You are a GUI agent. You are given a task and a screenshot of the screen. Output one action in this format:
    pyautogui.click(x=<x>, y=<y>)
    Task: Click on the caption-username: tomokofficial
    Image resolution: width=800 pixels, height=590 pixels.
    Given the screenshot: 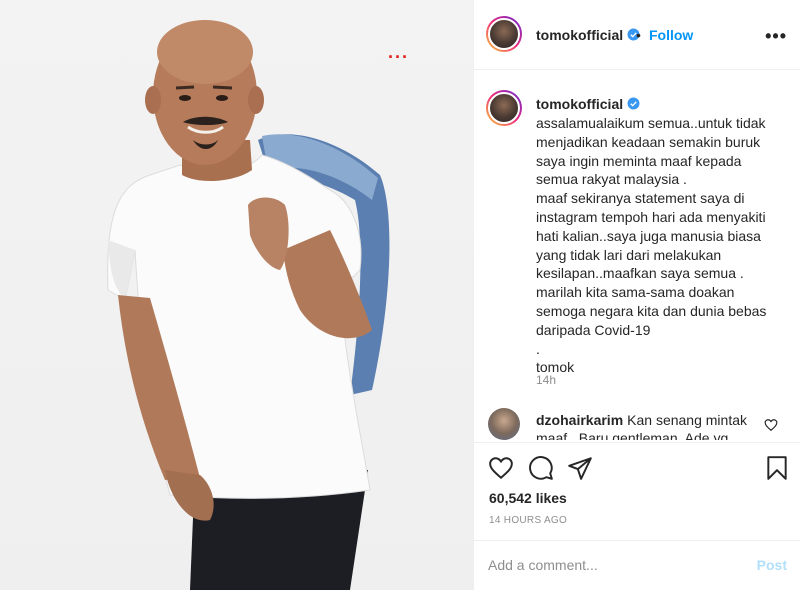 What is the action you would take?
    pyautogui.click(x=579, y=104)
    